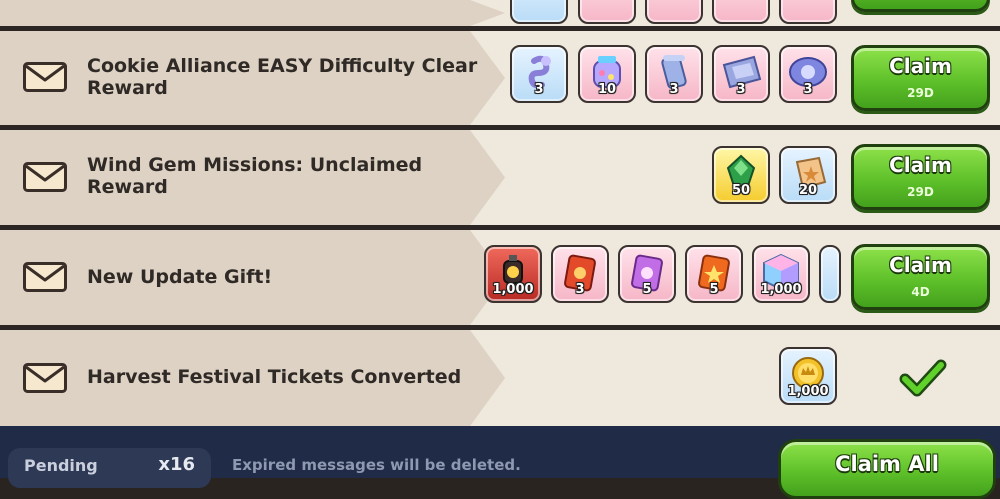  What do you see at coordinates (513, 274) in the screenshot?
I see `lantern-item-icon: 1,000` at bounding box center [513, 274].